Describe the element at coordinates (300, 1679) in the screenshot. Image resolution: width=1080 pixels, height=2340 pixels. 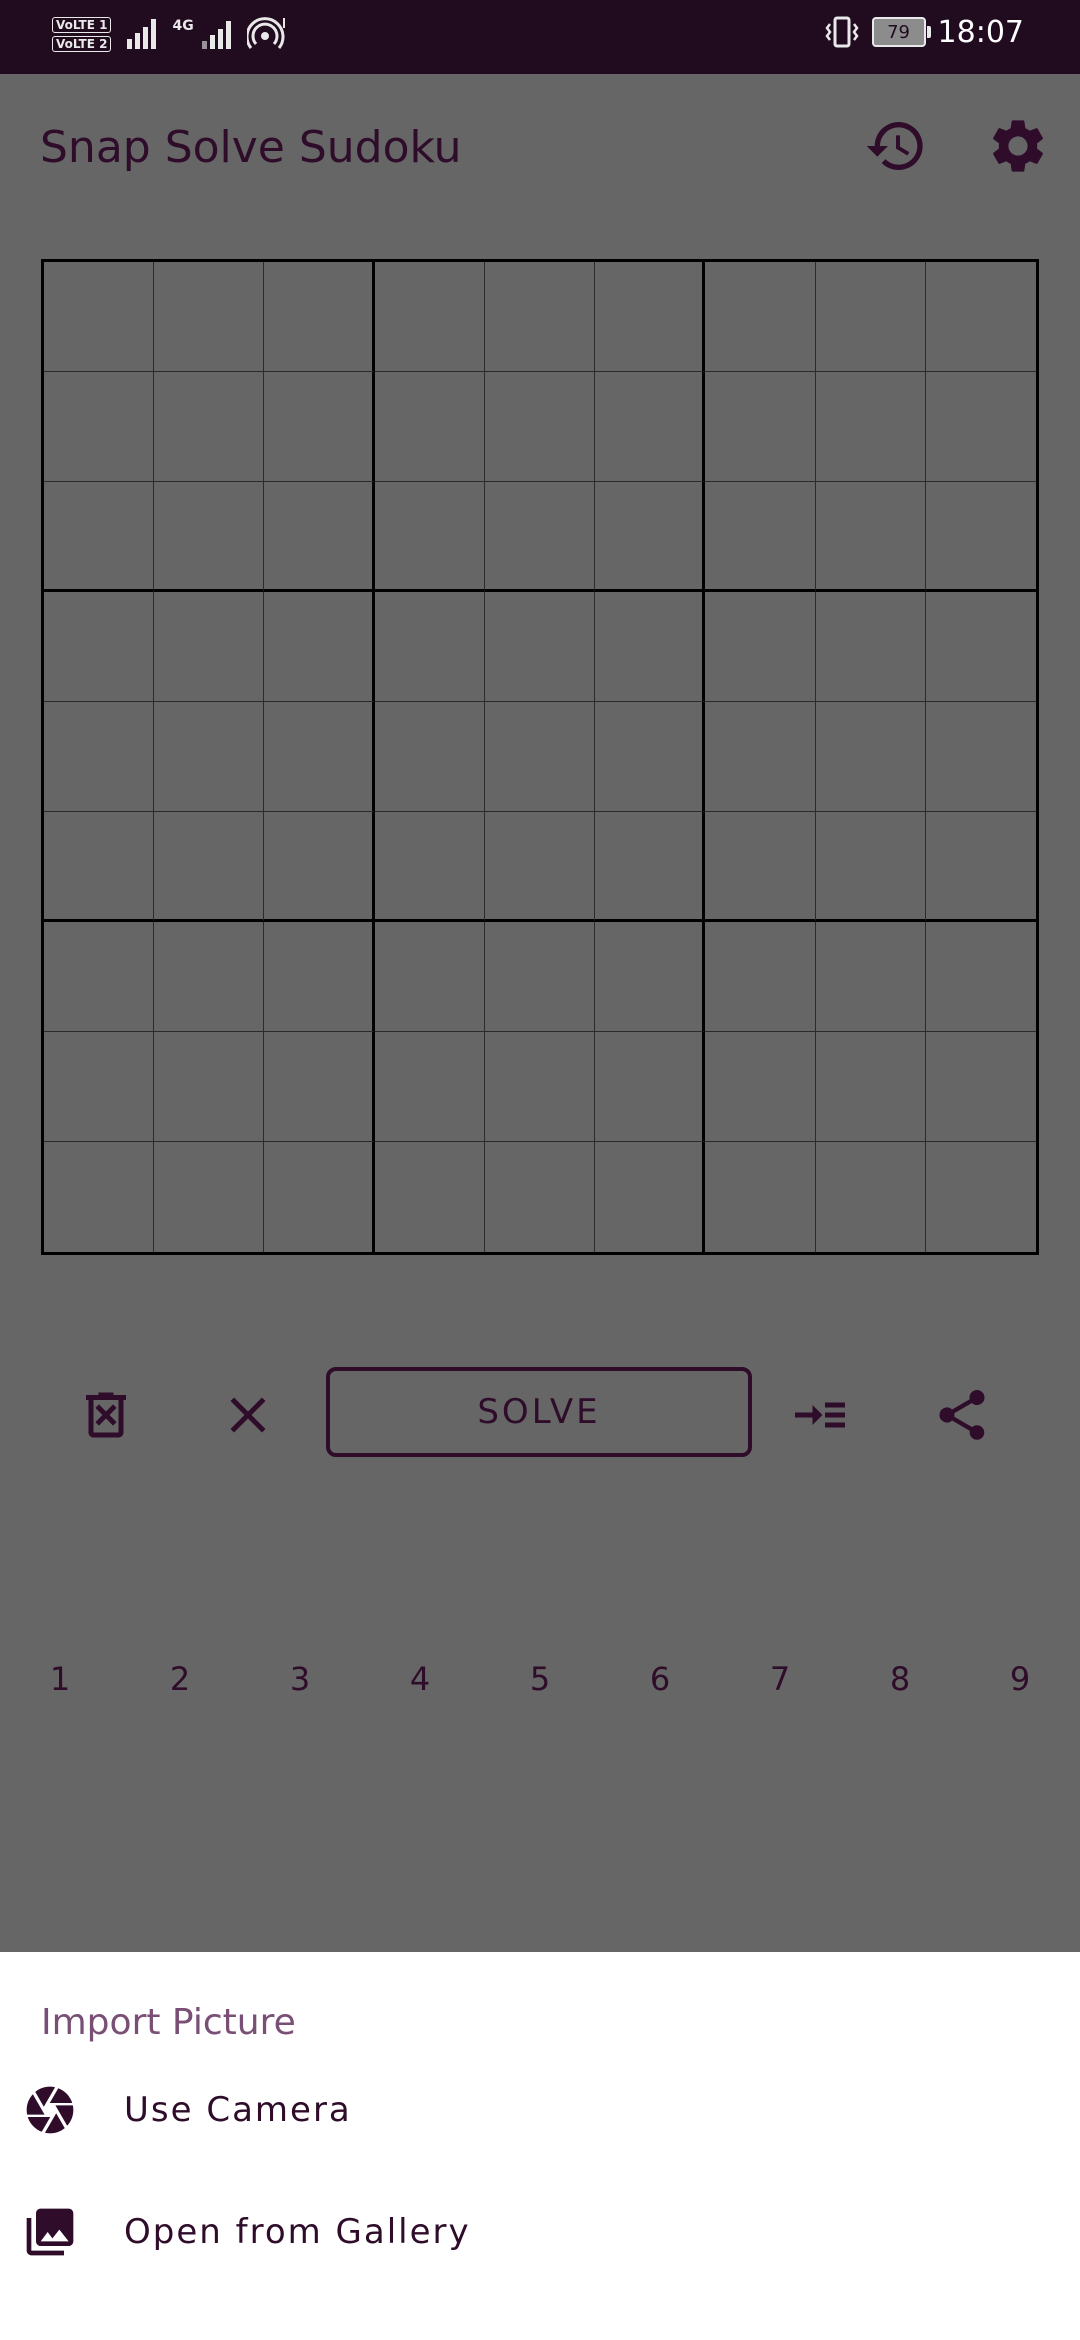
I see `number-key-3: 3` at that location.